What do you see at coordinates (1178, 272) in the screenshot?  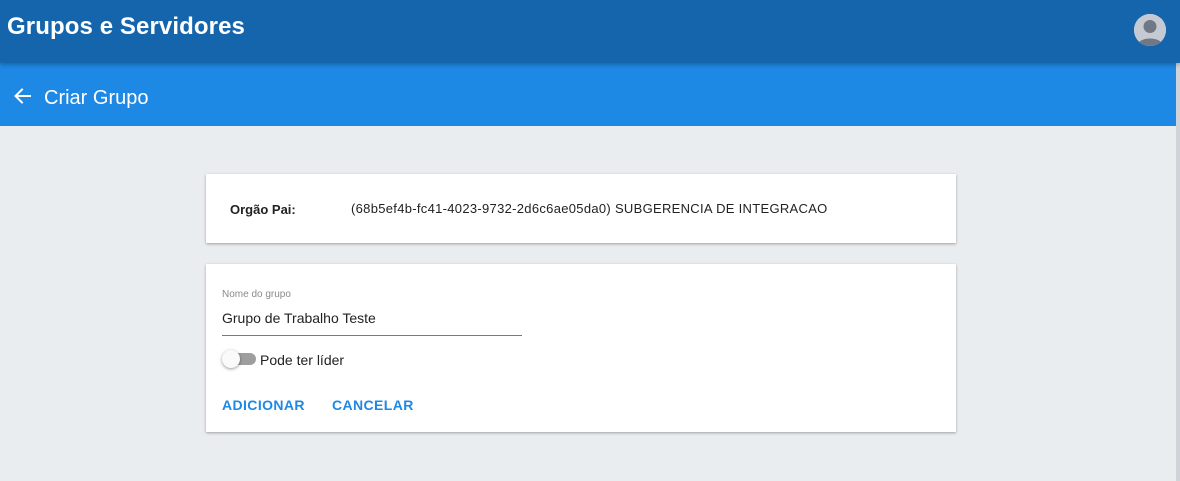 I see `scrollbar` at bounding box center [1178, 272].